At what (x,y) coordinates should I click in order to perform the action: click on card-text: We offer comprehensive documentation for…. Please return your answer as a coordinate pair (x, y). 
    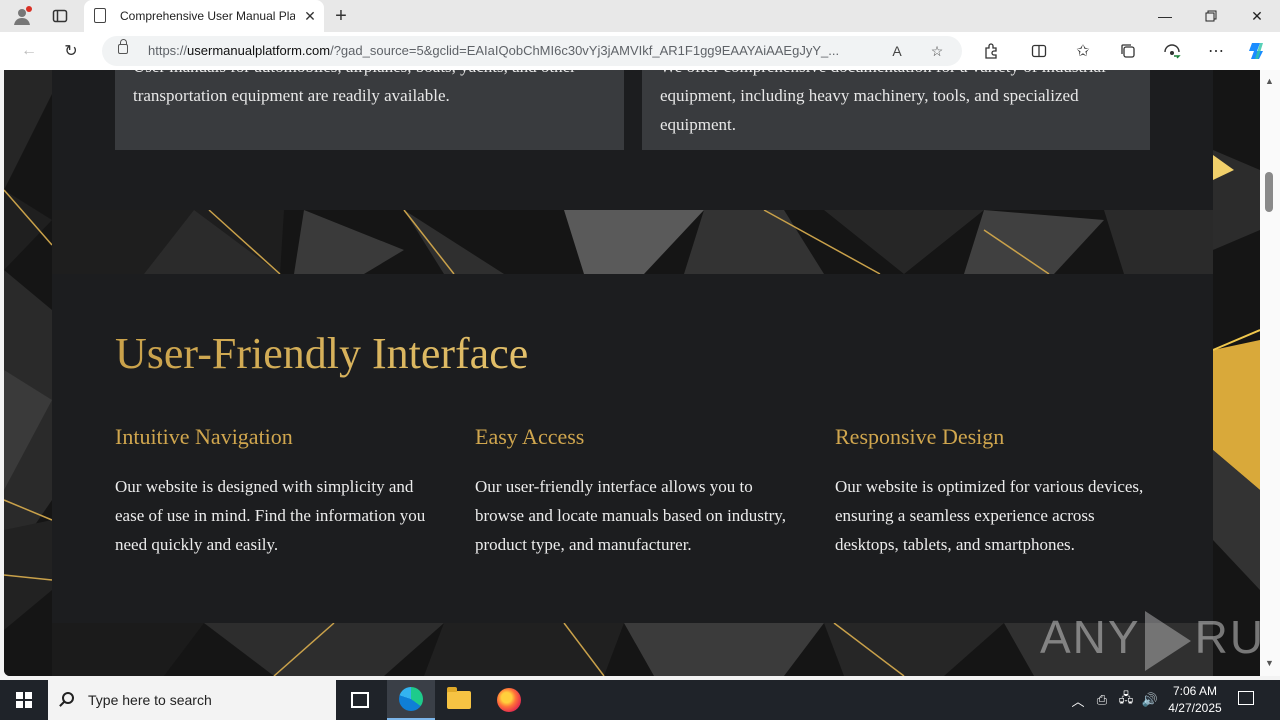
    Looking at the image, I should click on (883, 102).